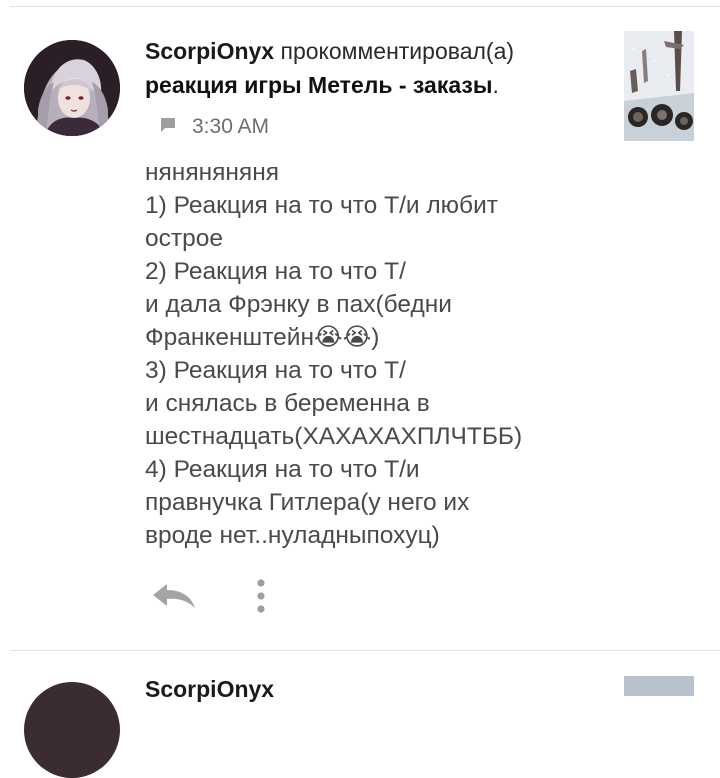 Image resolution: width=720 pixels, height=778 pixels. I want to click on comment-line: вроде нет..нуладныпохуц), so click(292, 535).